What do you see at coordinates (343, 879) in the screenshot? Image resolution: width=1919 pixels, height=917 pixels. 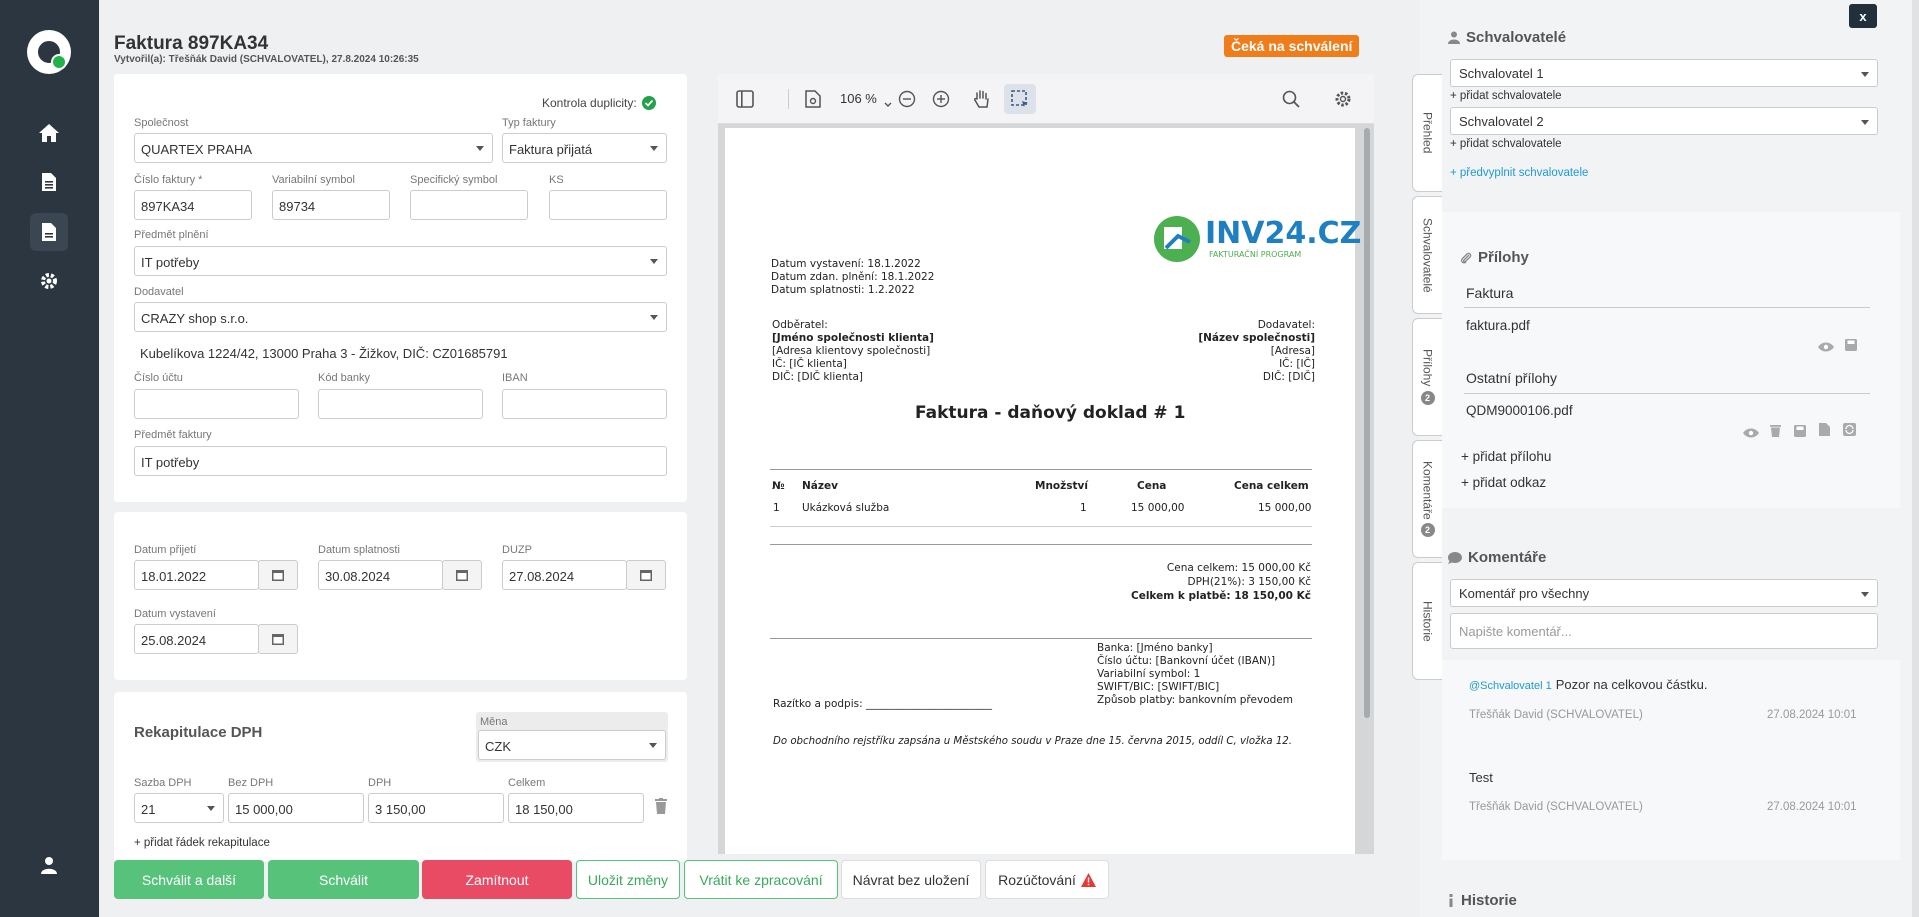 I see `approve-button: Schválit` at bounding box center [343, 879].